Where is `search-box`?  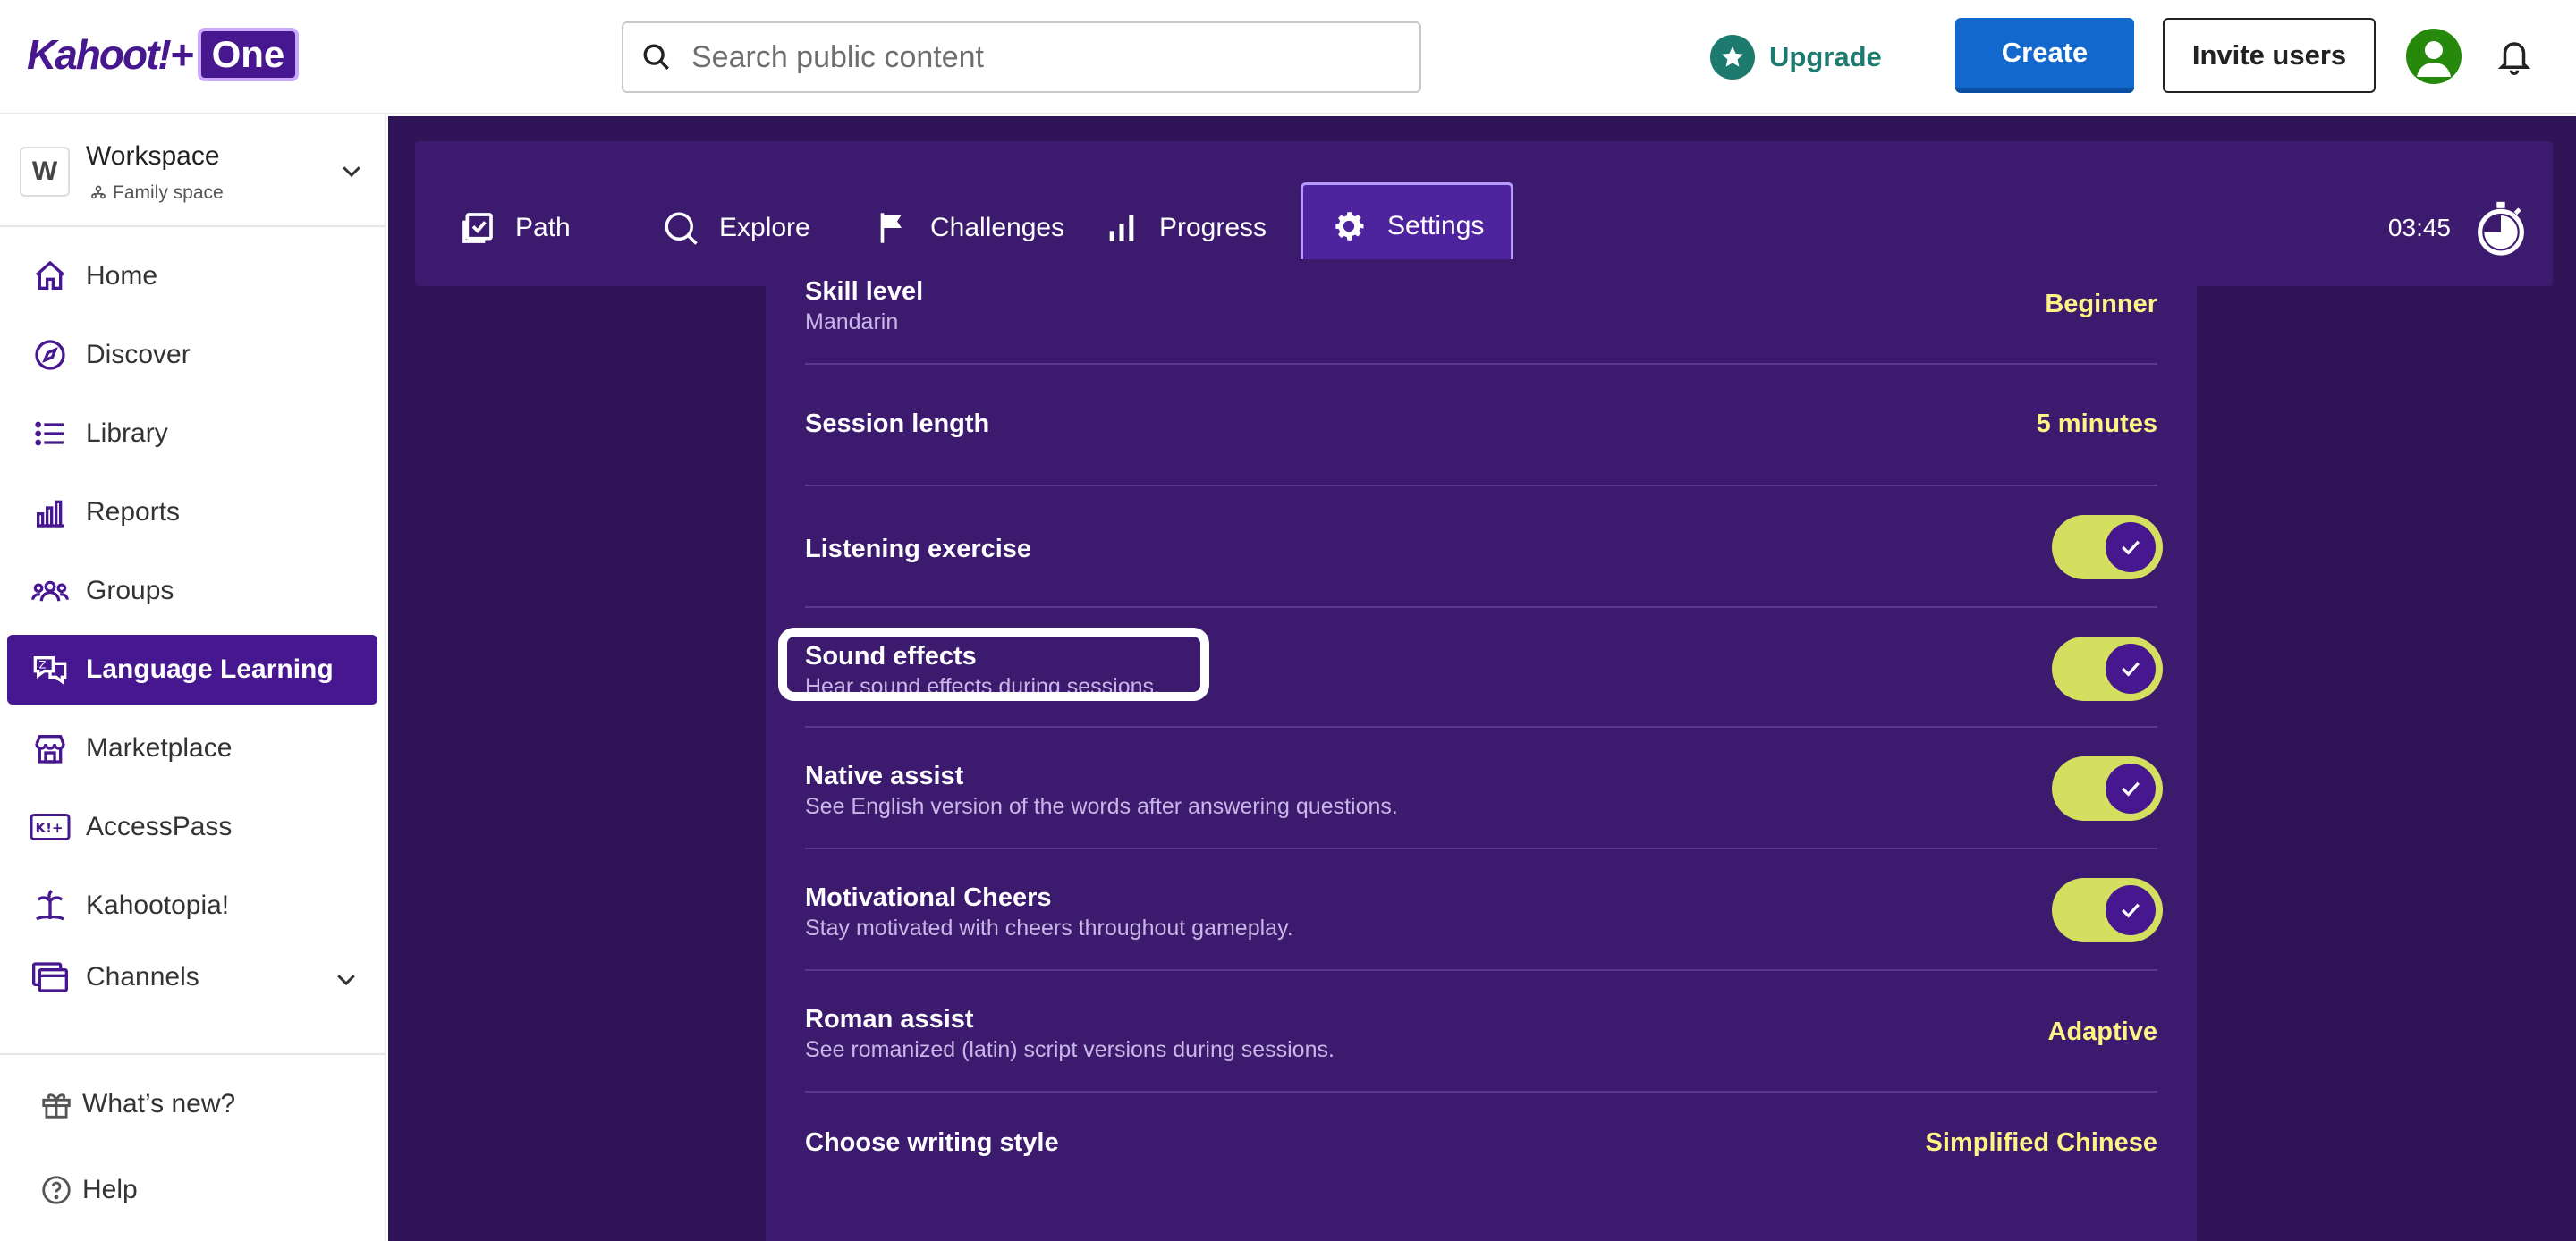
search-box is located at coordinates (1021, 57).